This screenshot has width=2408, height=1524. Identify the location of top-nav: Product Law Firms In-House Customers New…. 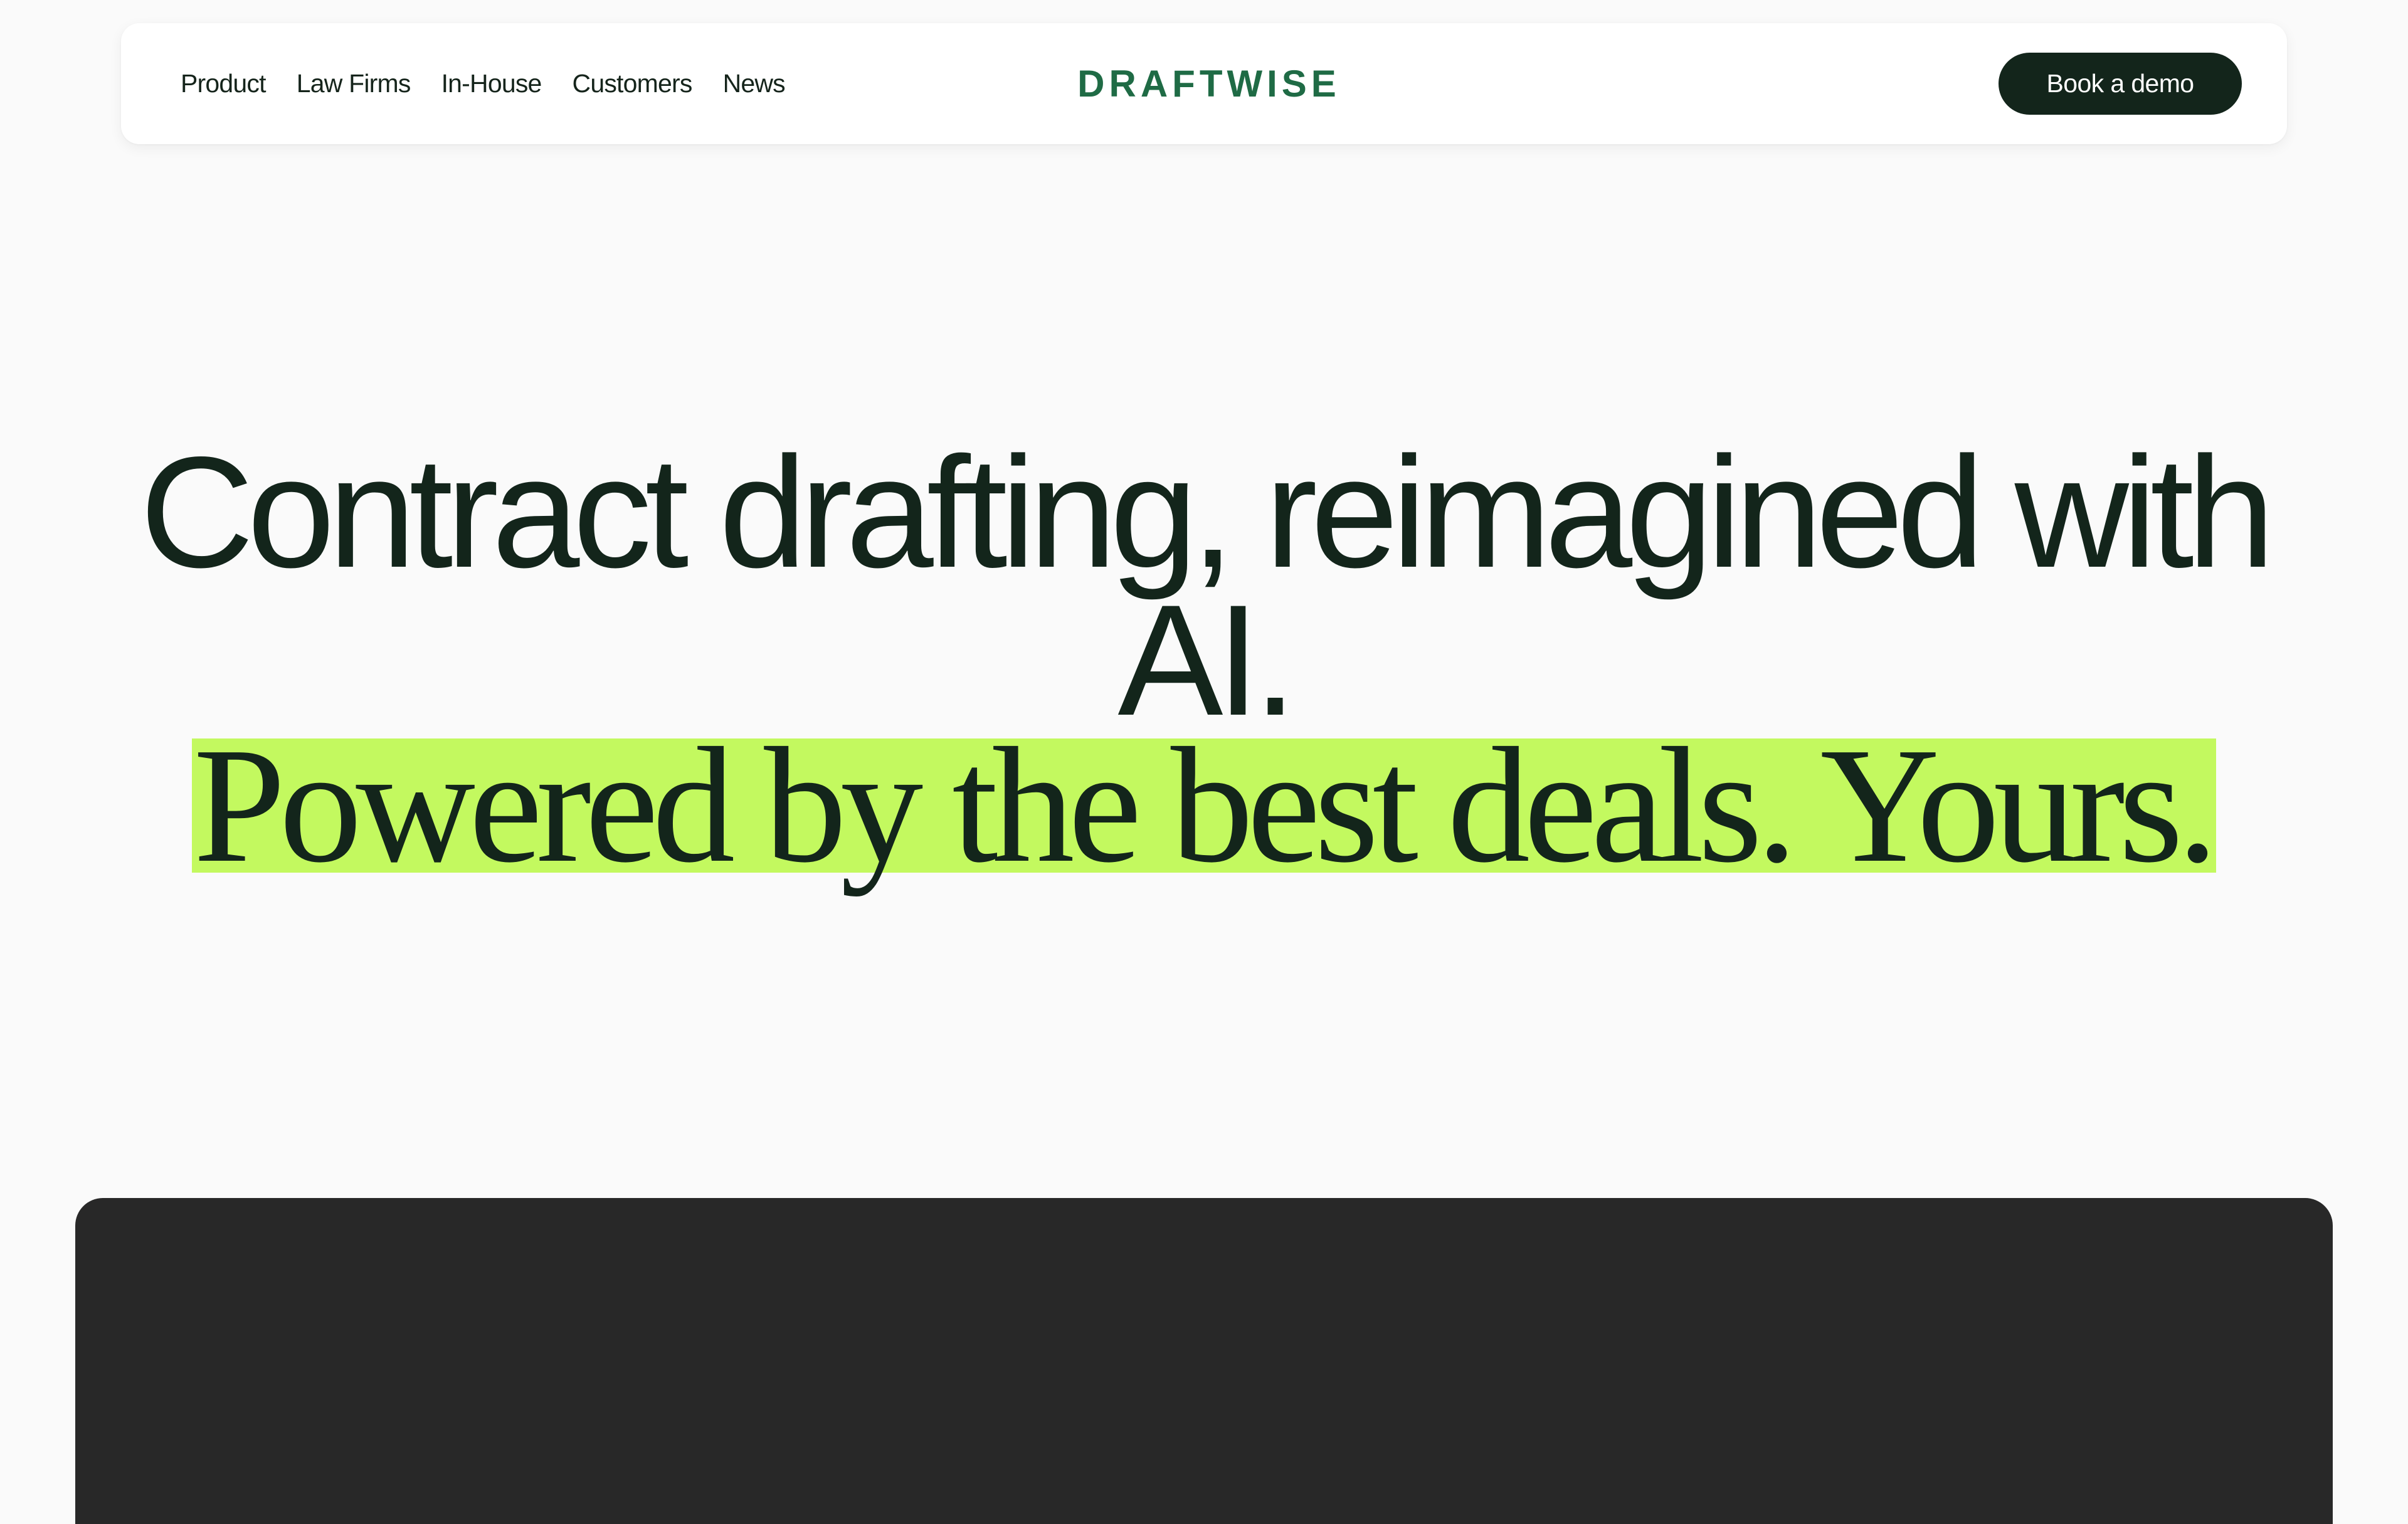
(1204, 83).